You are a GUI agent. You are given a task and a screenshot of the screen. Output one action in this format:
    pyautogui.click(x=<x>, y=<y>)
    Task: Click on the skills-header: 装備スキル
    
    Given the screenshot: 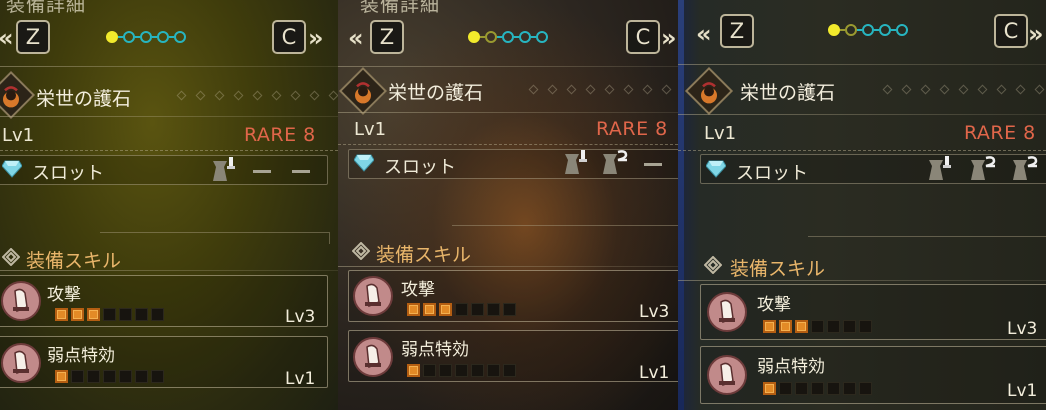 What is the action you would take?
    pyautogui.click(x=424, y=255)
    